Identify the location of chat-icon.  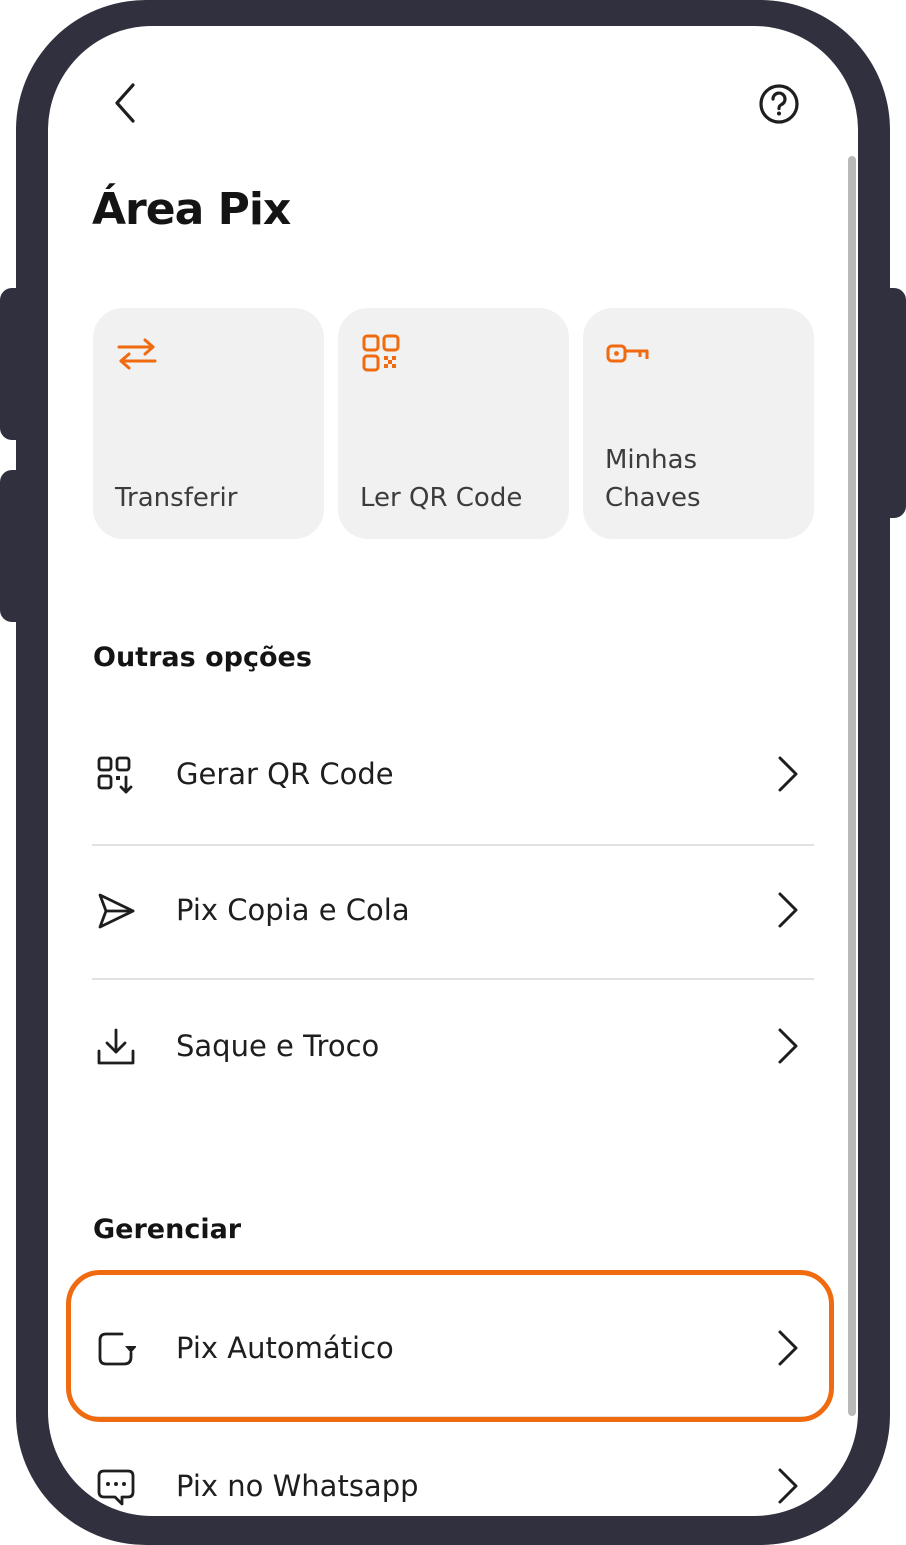
(116, 1487).